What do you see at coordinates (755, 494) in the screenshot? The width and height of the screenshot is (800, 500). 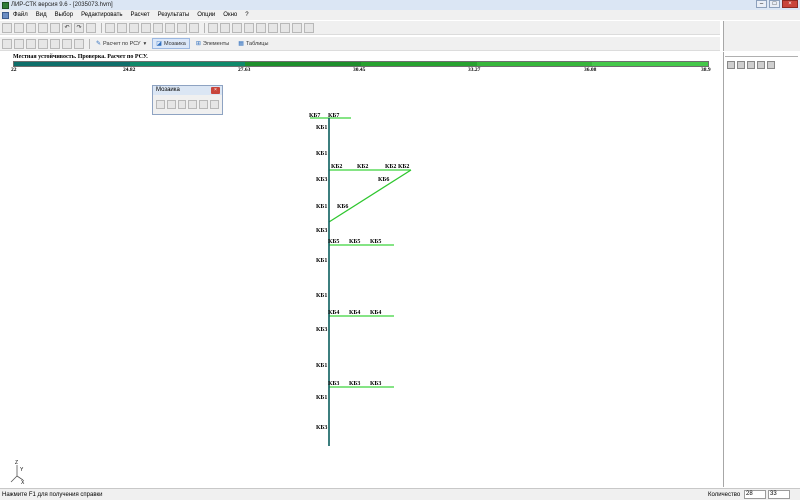 I see `count-field-a: 28` at bounding box center [755, 494].